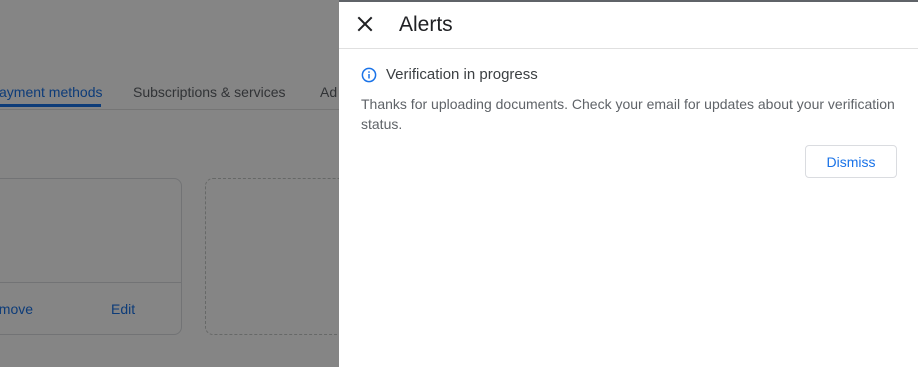  I want to click on close-icon, so click(365, 24).